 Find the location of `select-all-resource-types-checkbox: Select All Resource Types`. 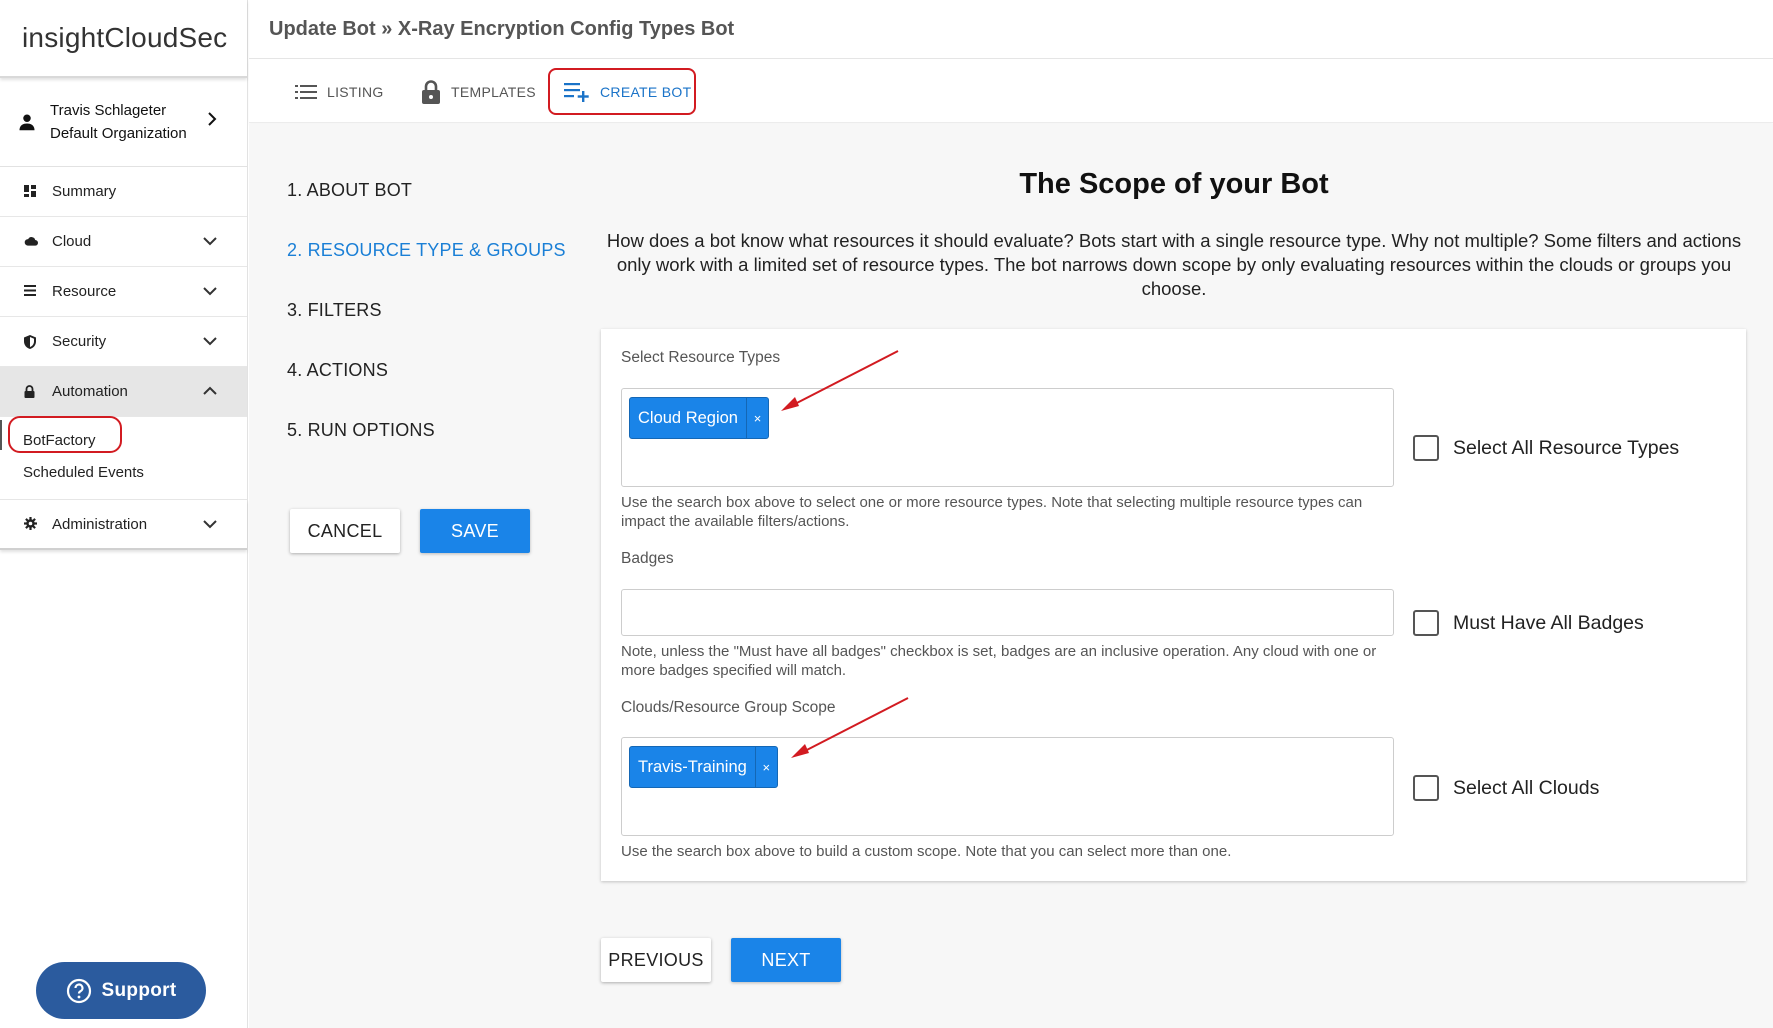

select-all-resource-types-checkbox: Select All Resource Types is located at coordinates (1546, 448).